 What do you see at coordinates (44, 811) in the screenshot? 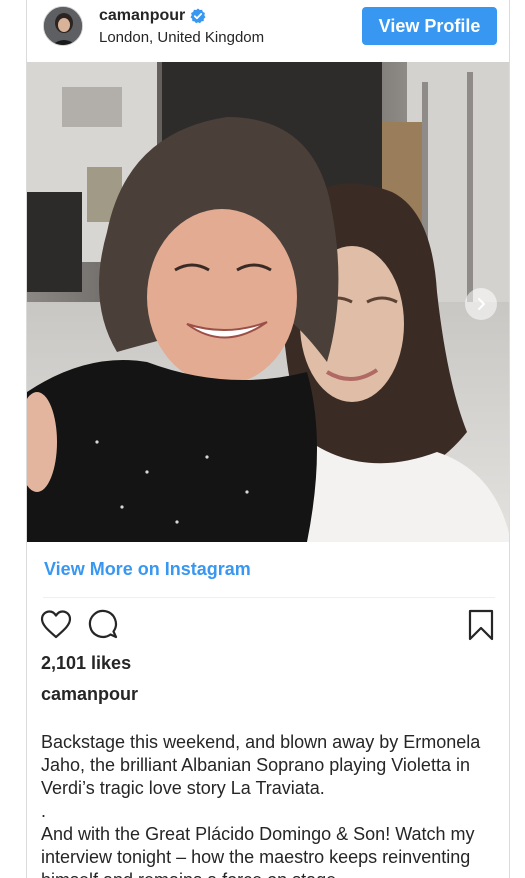
I see `caption-line: .` at bounding box center [44, 811].